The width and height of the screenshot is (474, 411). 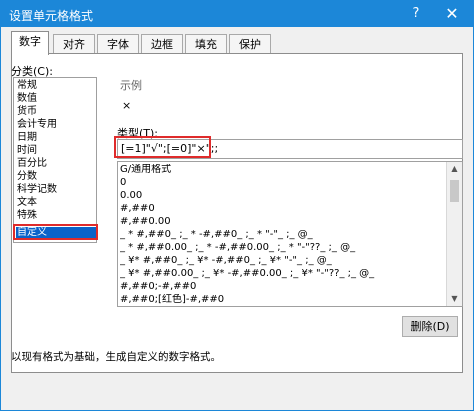 What do you see at coordinates (281, 300) in the screenshot?
I see `format-item: #,##0;[红色]-#,##0` at bounding box center [281, 300].